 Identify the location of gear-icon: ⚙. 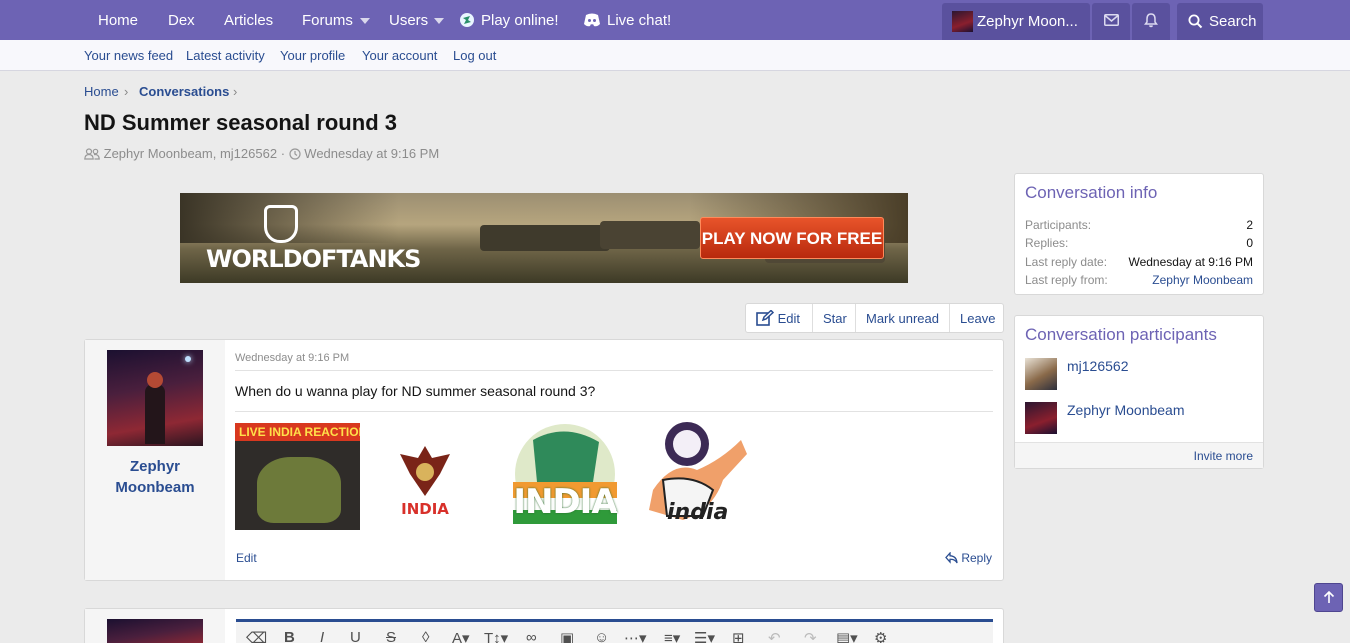
(880, 636).